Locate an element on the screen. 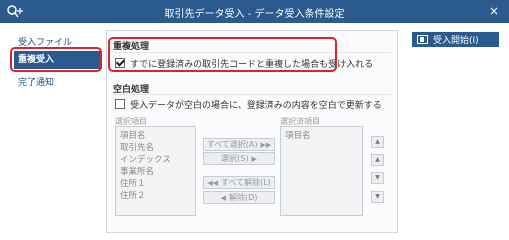 This screenshot has width=509, height=240. title-bar: 取引先データ受入 - データ受入条件設定 × is located at coordinates (254, 11).